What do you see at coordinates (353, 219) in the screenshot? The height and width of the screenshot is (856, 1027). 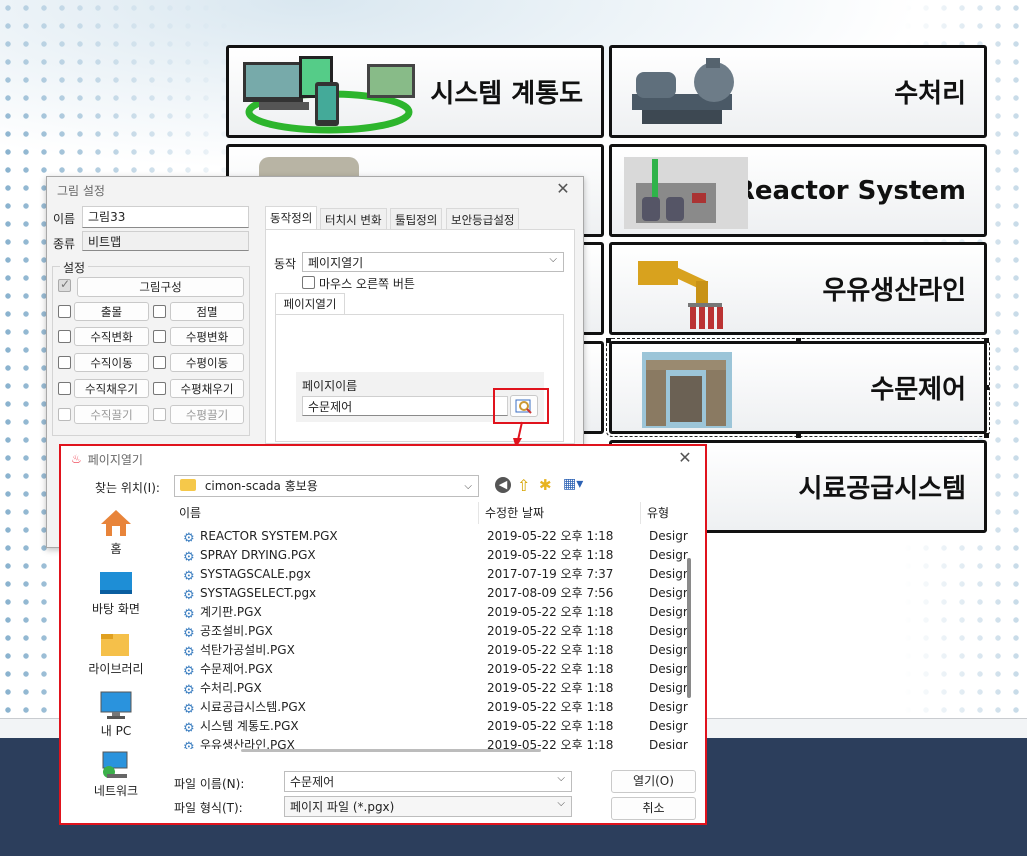 I see `tab-touch-change: 터치시 변화` at bounding box center [353, 219].